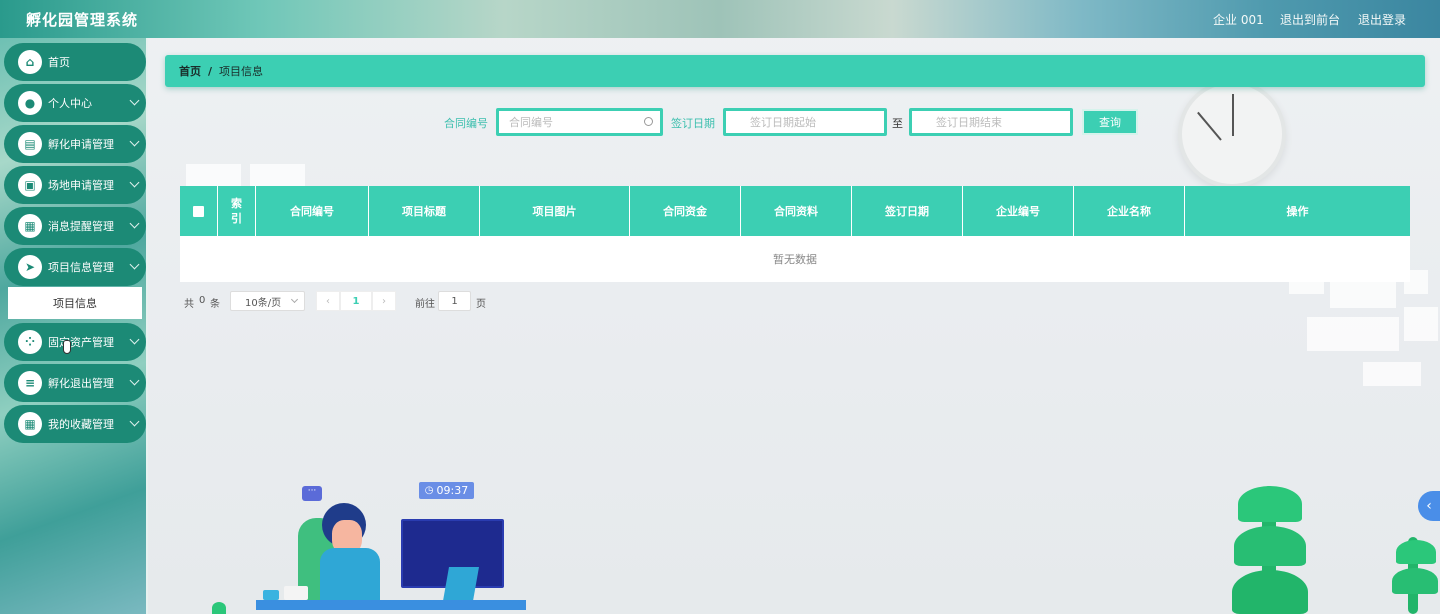 The width and height of the screenshot is (1440, 614). Describe the element at coordinates (81, 226) in the screenshot. I see `sidebar-item-label: 消息提醒管理` at that location.